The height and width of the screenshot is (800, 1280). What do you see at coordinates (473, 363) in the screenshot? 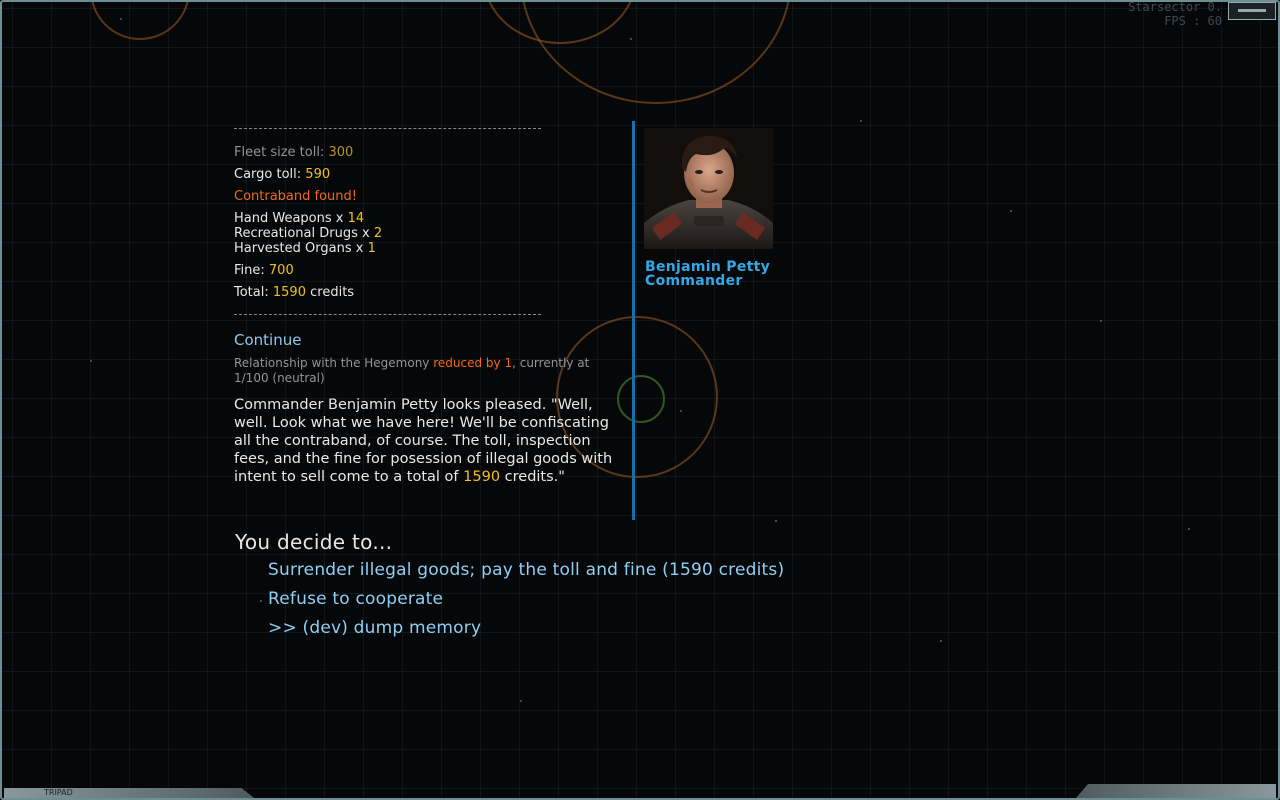
I see `relationship-change: reduced by 1` at bounding box center [473, 363].